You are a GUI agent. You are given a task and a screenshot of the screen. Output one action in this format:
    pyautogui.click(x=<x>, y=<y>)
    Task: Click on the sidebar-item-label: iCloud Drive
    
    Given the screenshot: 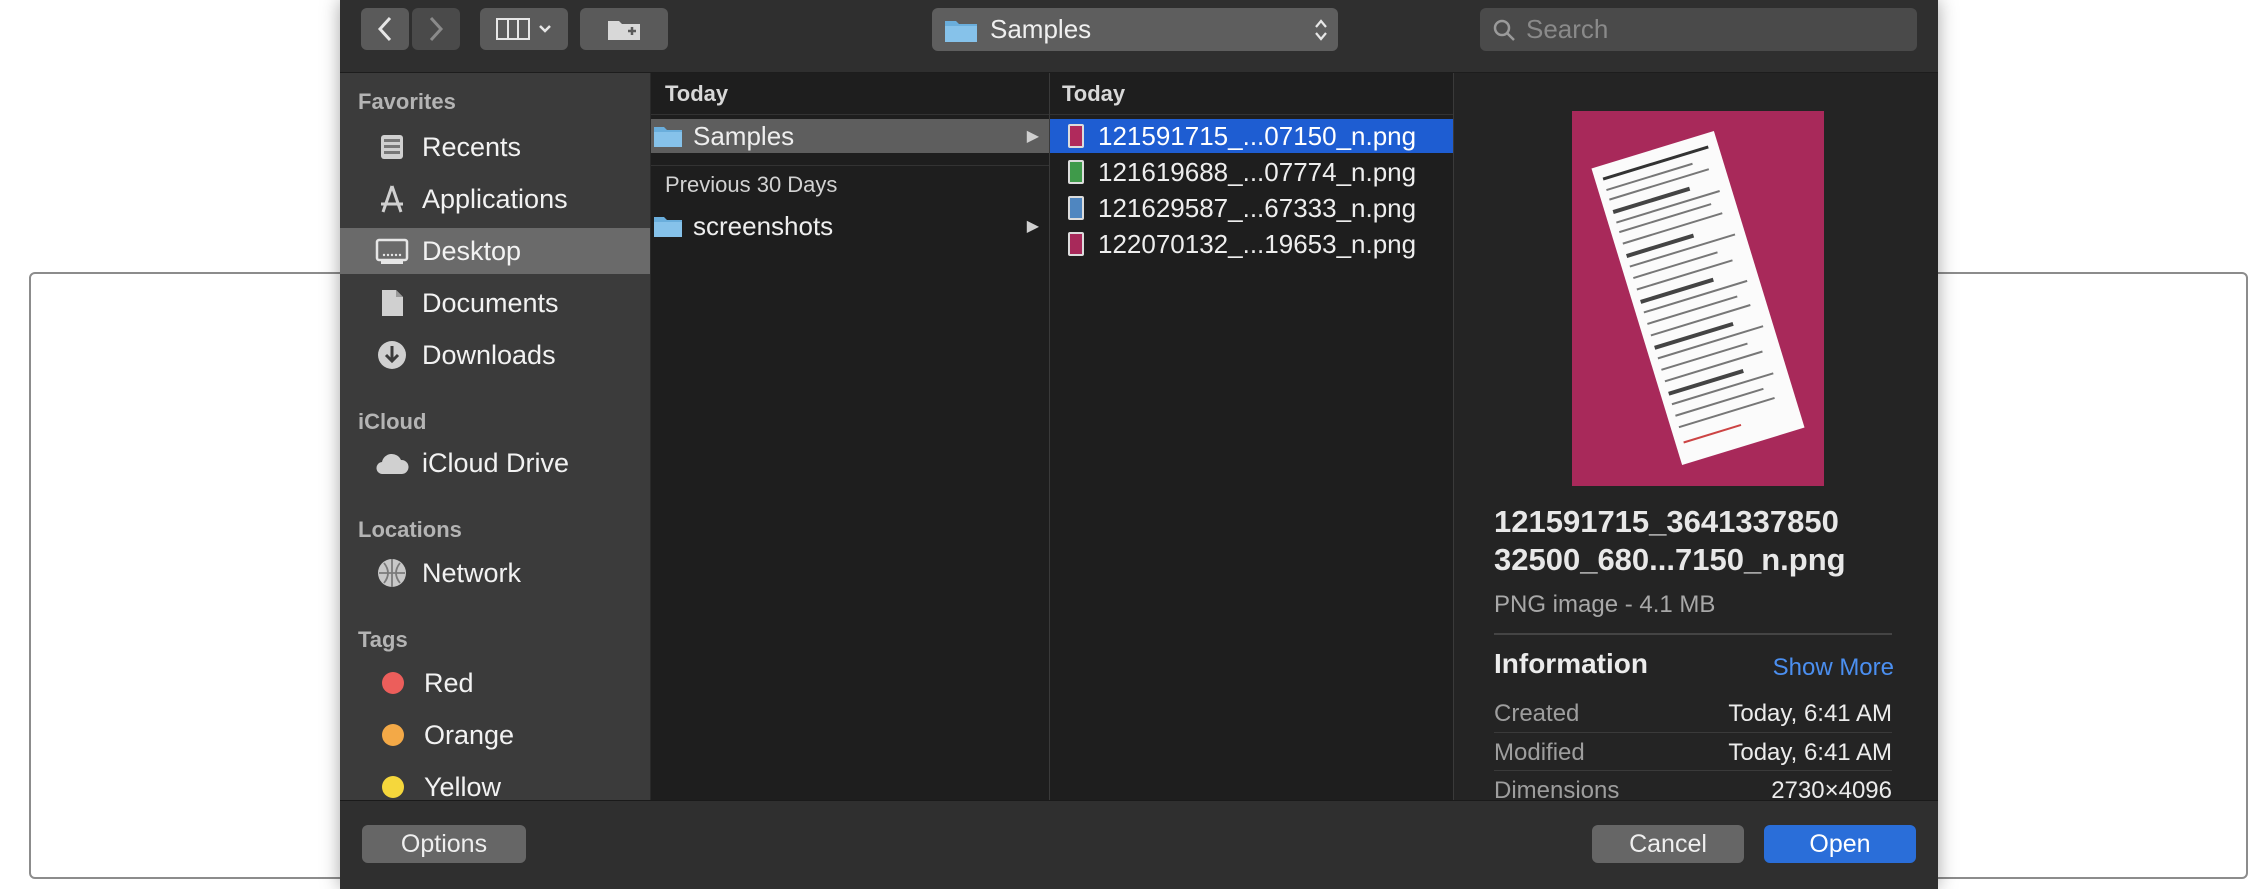 What is the action you would take?
    pyautogui.click(x=496, y=462)
    